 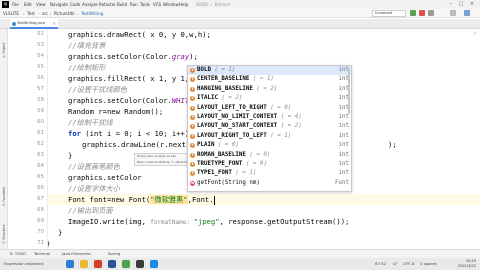 What do you see at coordinates (75, 4) in the screenshot?
I see `menu-code: Code` at bounding box center [75, 4].